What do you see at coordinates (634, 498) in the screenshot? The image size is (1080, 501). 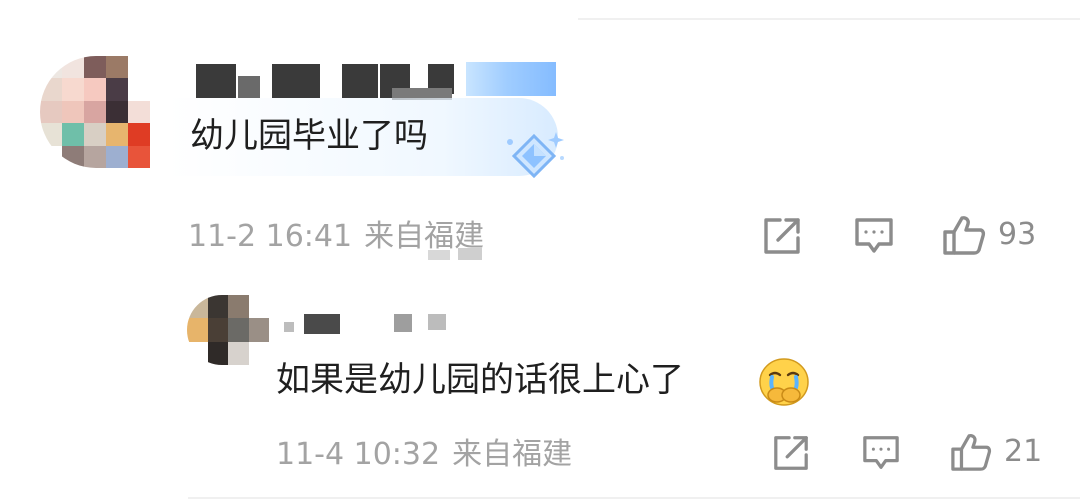 I see `bottom-divider` at bounding box center [634, 498].